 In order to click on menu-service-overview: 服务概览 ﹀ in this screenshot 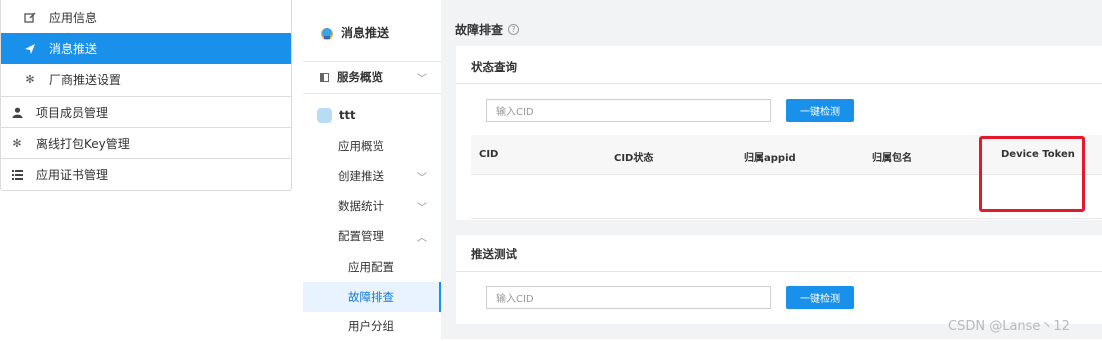, I will do `click(372, 77)`.